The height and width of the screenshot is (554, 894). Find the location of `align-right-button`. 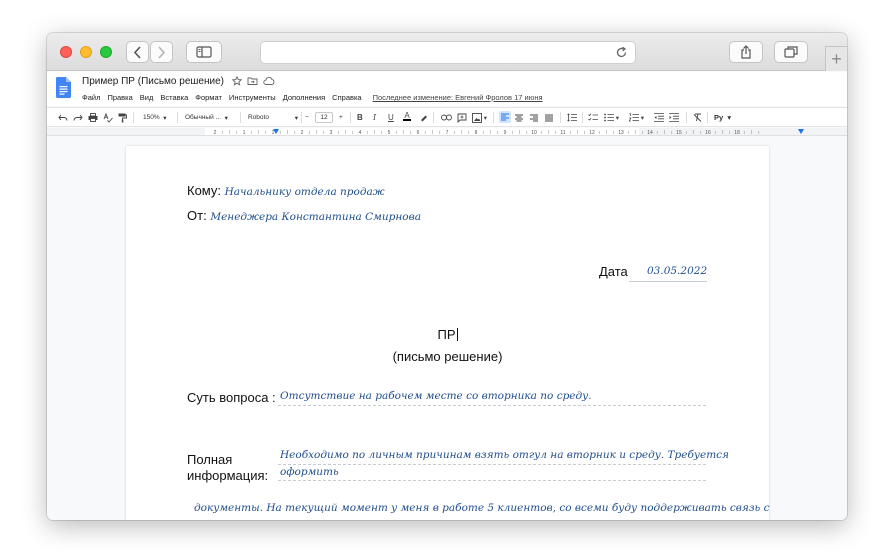

align-right-button is located at coordinates (534, 117).